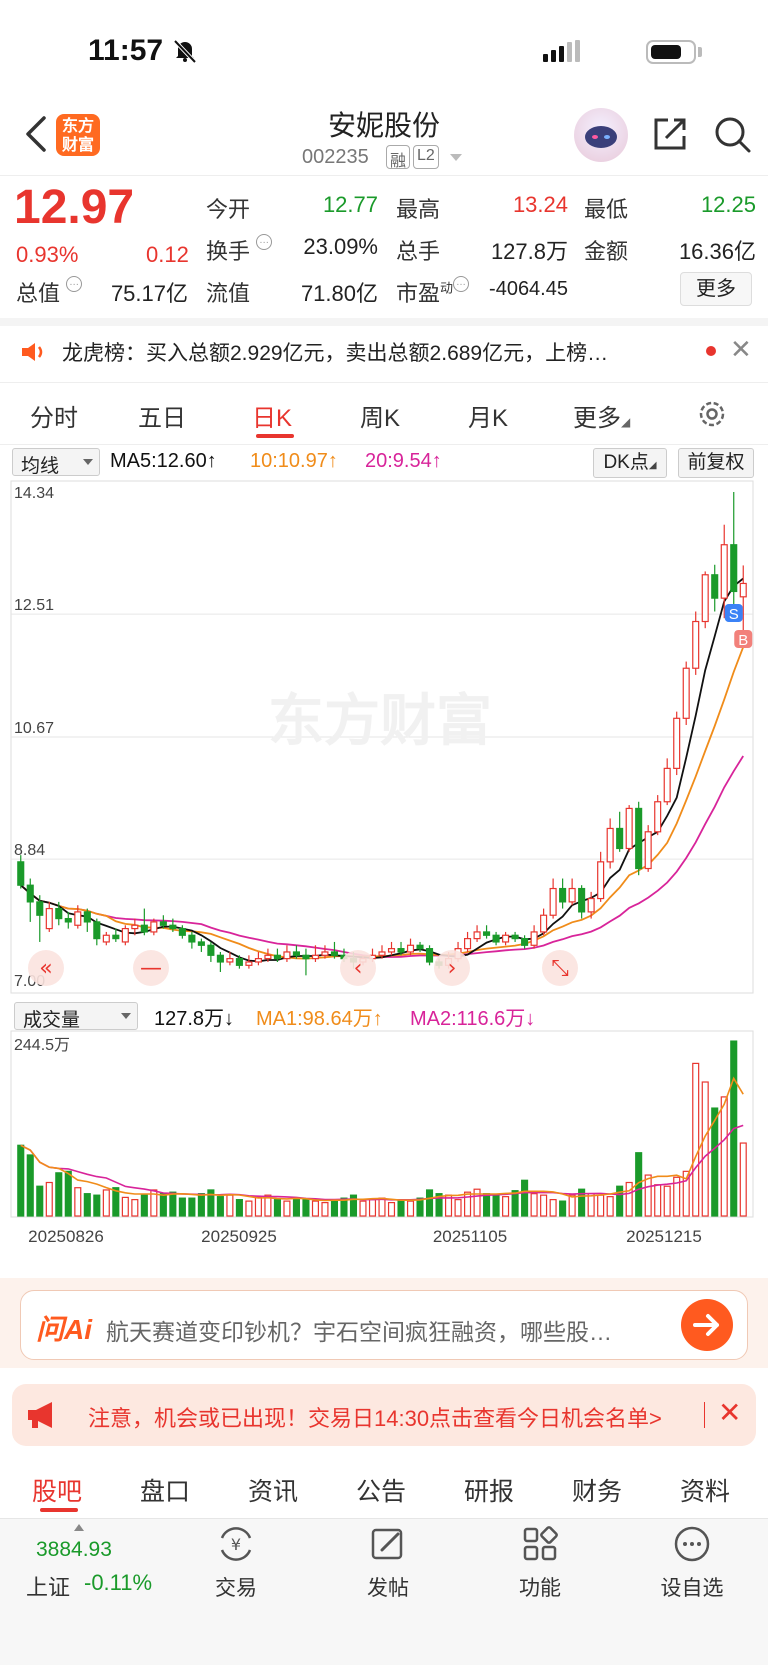 This screenshot has width=768, height=1665. What do you see at coordinates (74, 1550) in the screenshot?
I see `index-value: 3884.93` at bounding box center [74, 1550].